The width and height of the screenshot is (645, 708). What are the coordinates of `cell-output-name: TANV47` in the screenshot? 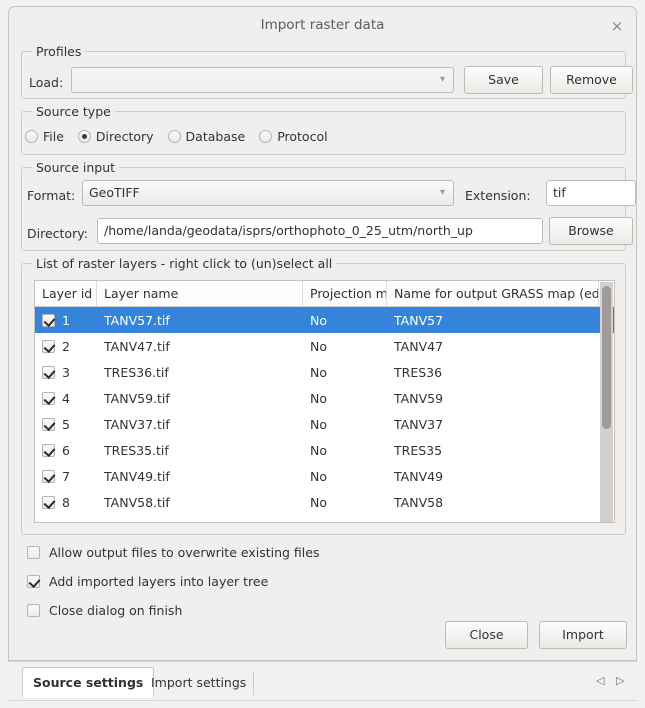 It's located at (493, 346).